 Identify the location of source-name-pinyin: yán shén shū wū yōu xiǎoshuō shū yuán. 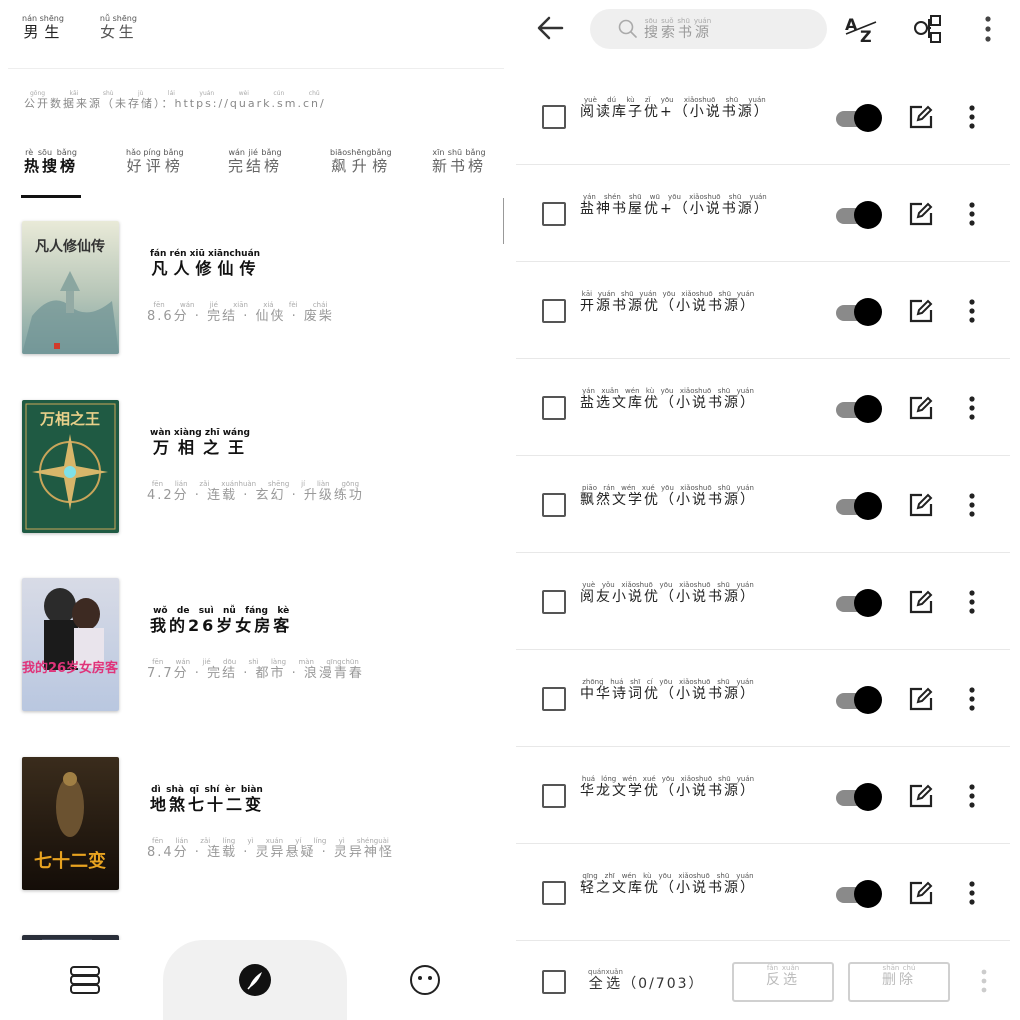
(675, 197).